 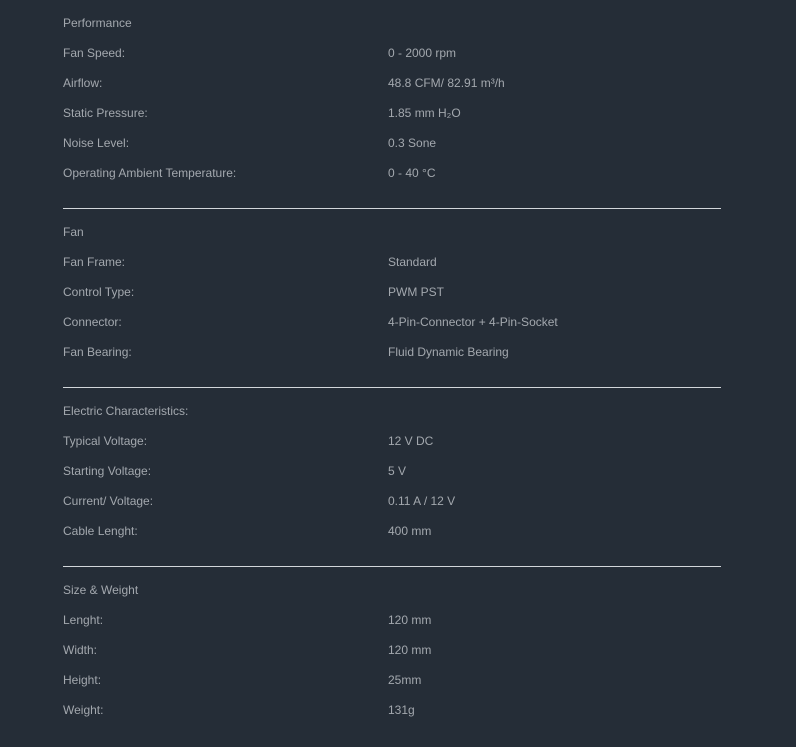 I want to click on spec-label: Fan Frame:, so click(x=94, y=262).